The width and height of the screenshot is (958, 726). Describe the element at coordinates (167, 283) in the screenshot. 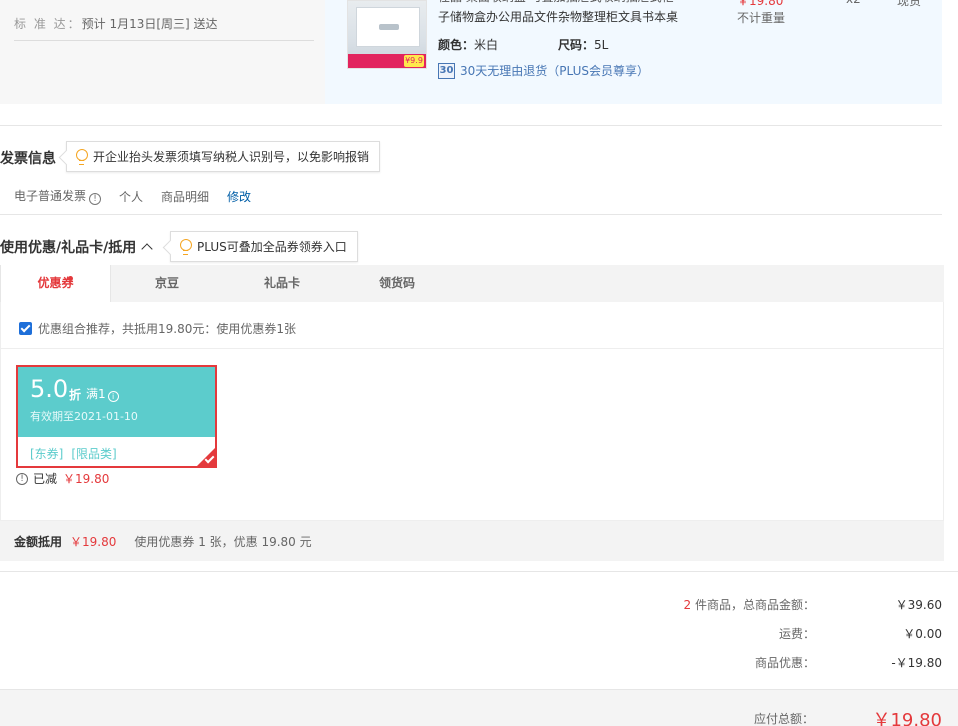

I see `tab-jingdou: 京豆` at that location.